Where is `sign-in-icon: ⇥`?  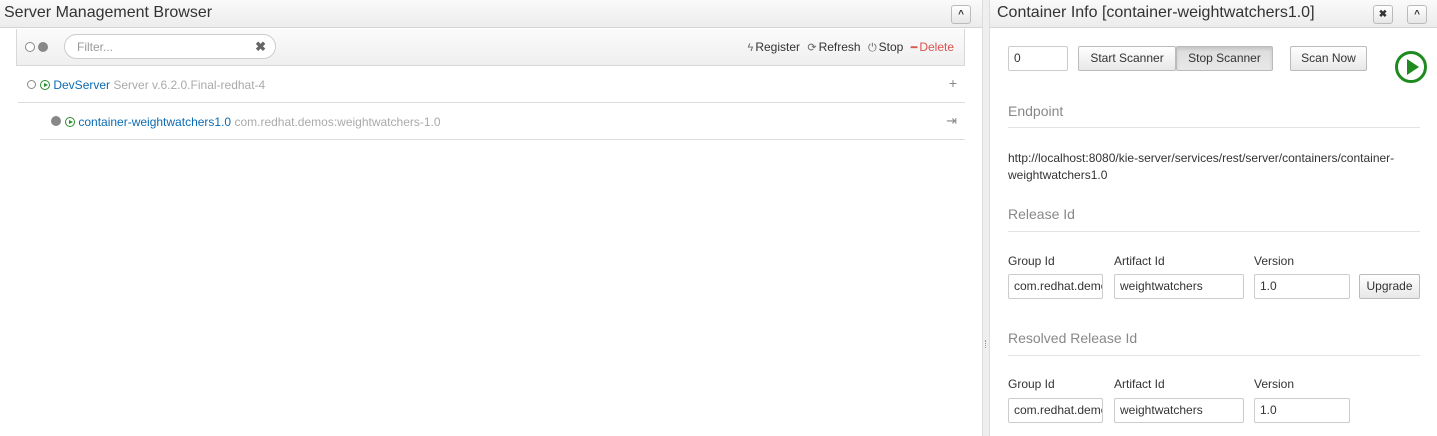
sign-in-icon: ⇥ is located at coordinates (951, 121).